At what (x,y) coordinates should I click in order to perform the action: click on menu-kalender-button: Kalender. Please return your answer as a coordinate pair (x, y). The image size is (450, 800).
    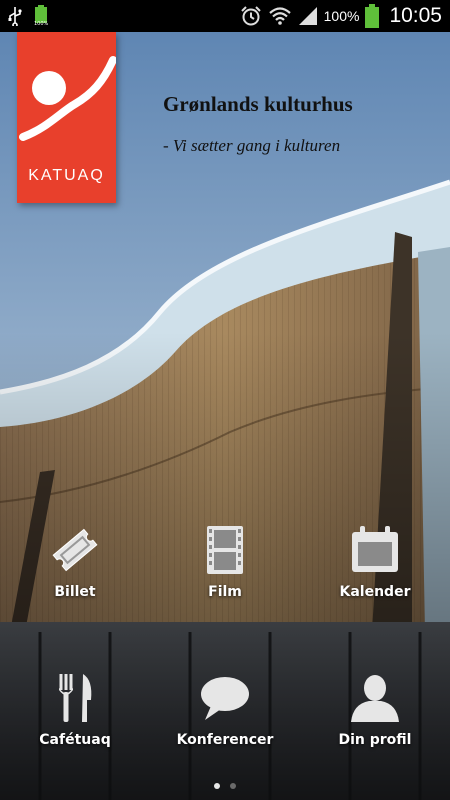
    Looking at the image, I should click on (375, 577).